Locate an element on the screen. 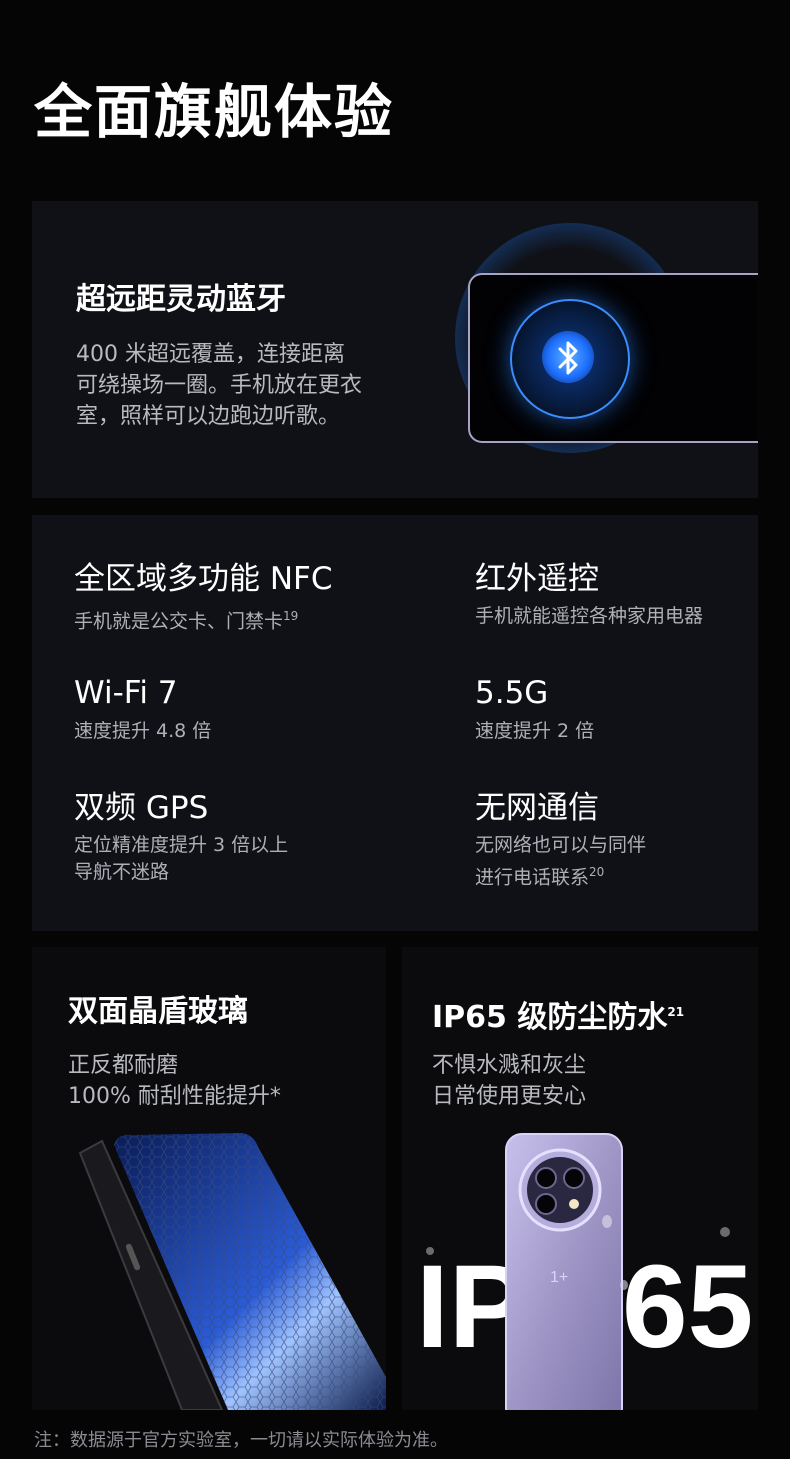  feature-sub-gps: 定位精准度提升 3 倍以上 导航不迷路 is located at coordinates (181, 858).